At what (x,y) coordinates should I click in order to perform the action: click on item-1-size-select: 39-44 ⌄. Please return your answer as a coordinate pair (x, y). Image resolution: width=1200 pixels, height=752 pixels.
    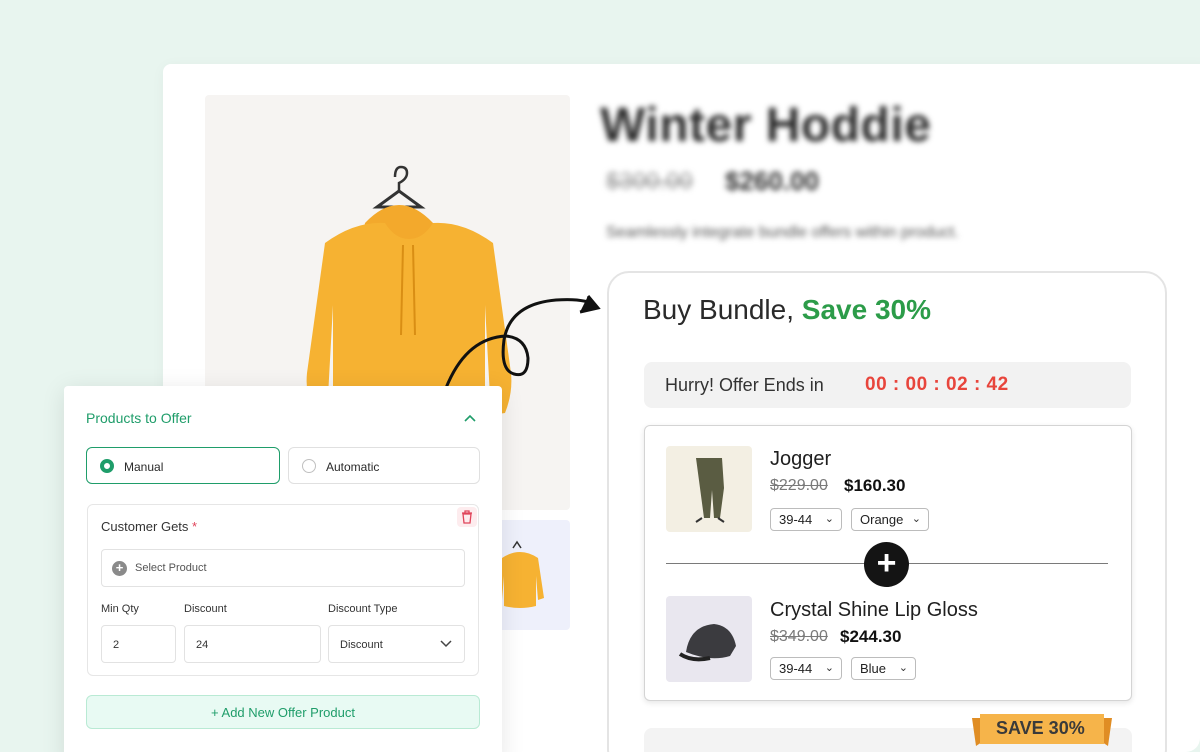
    Looking at the image, I should click on (806, 519).